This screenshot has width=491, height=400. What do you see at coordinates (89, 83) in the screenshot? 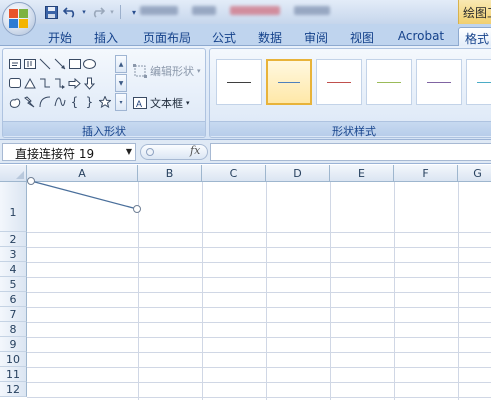
I see `down-arrow-shape-icon` at bounding box center [89, 83].